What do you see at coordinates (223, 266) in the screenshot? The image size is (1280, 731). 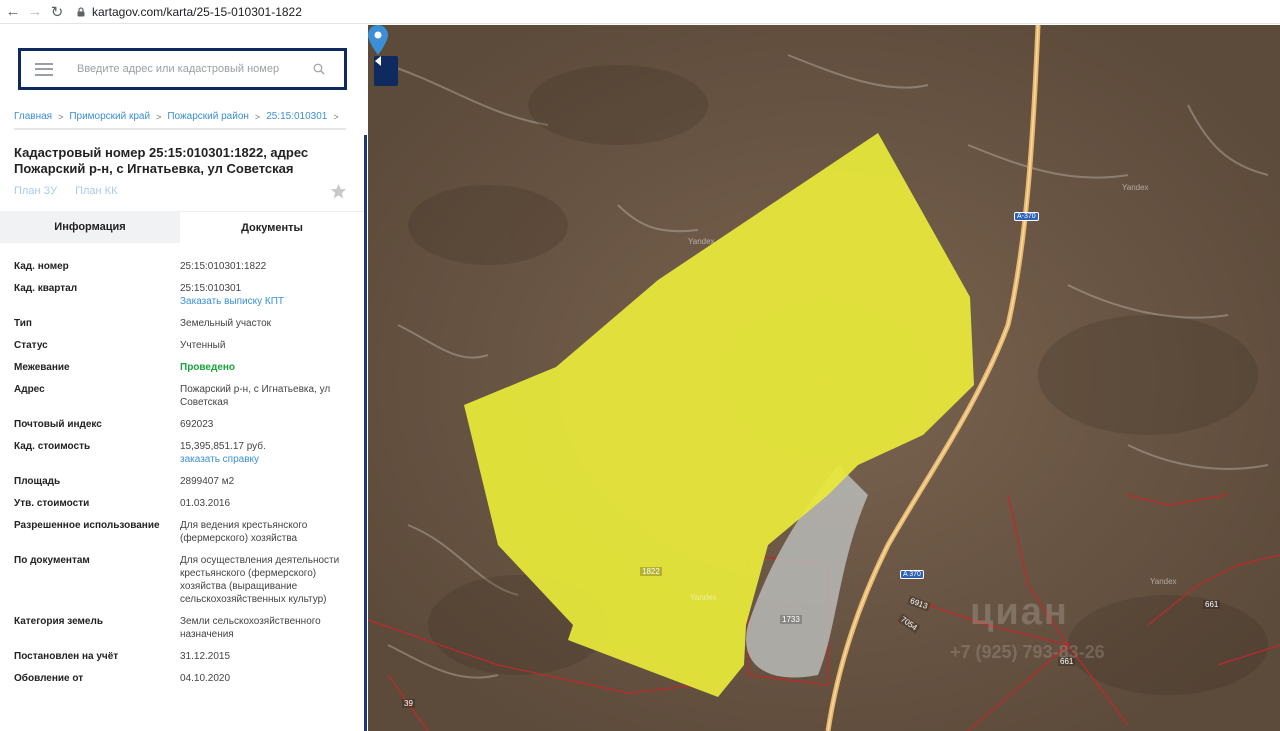 I see `row-value: 25:15:010301:1822` at bounding box center [223, 266].